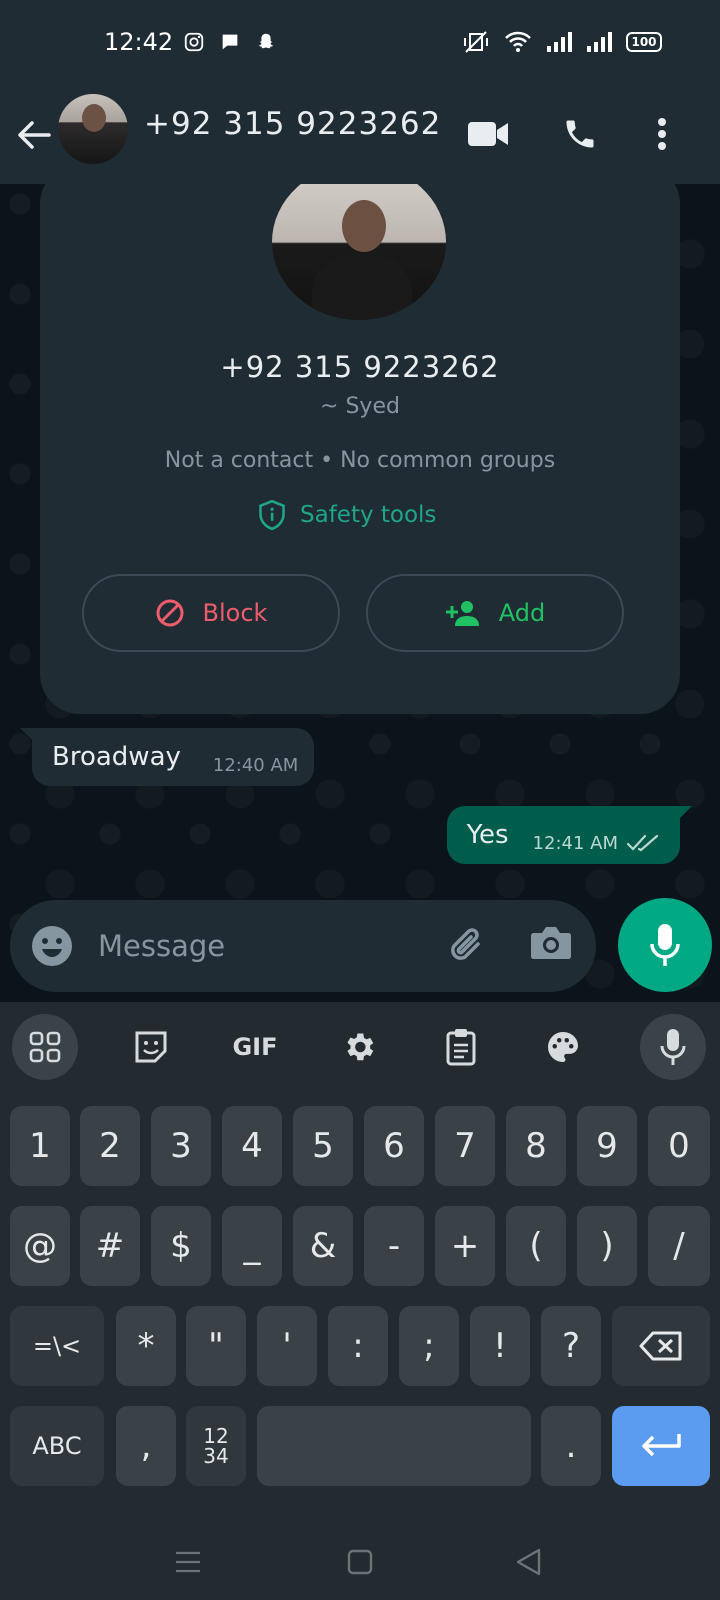 This screenshot has height=1600, width=720. Describe the element at coordinates (287, 1346) in the screenshot. I see `key-single-quote: '` at that location.